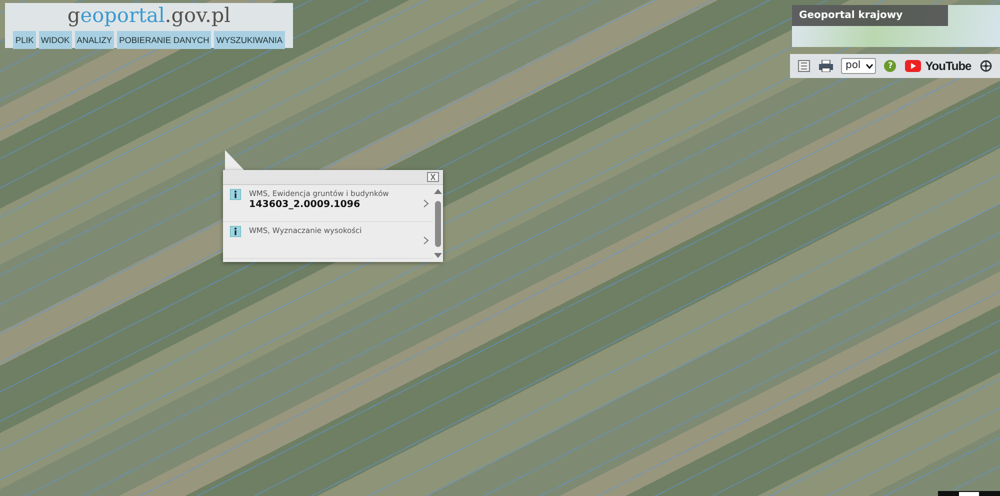 The image size is (1000, 496). I want to click on legend-icon, so click(804, 66).